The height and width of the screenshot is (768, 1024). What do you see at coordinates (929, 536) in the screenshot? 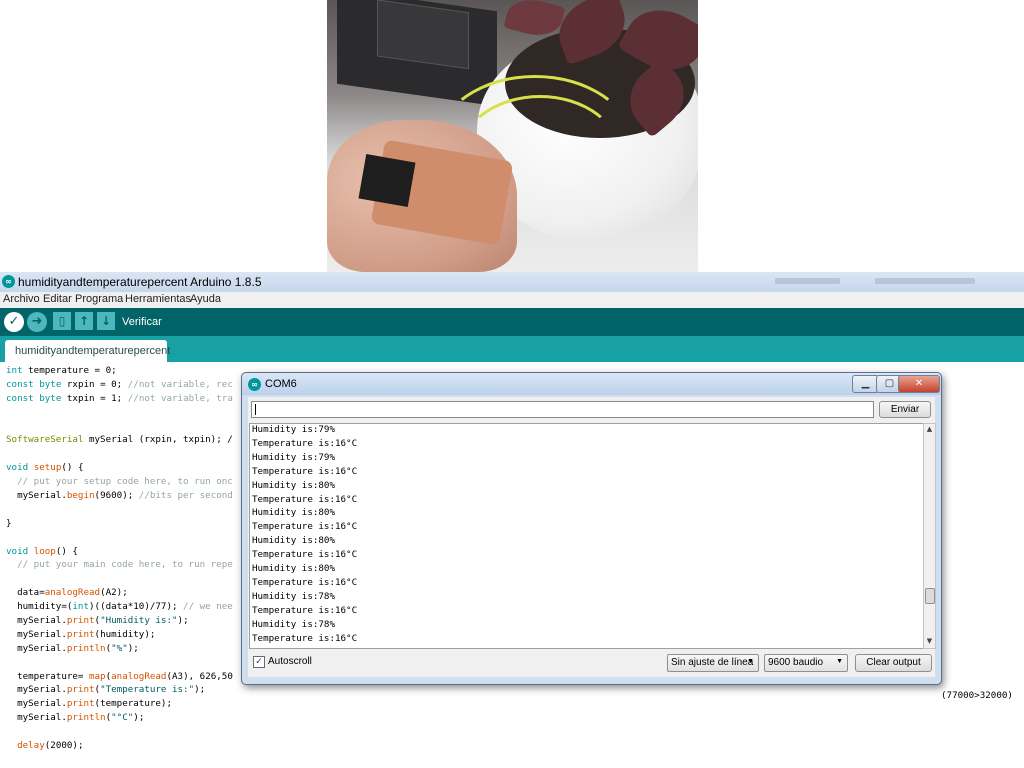
I see `serial-output-scrollbar: ▲ ▼` at bounding box center [929, 536].